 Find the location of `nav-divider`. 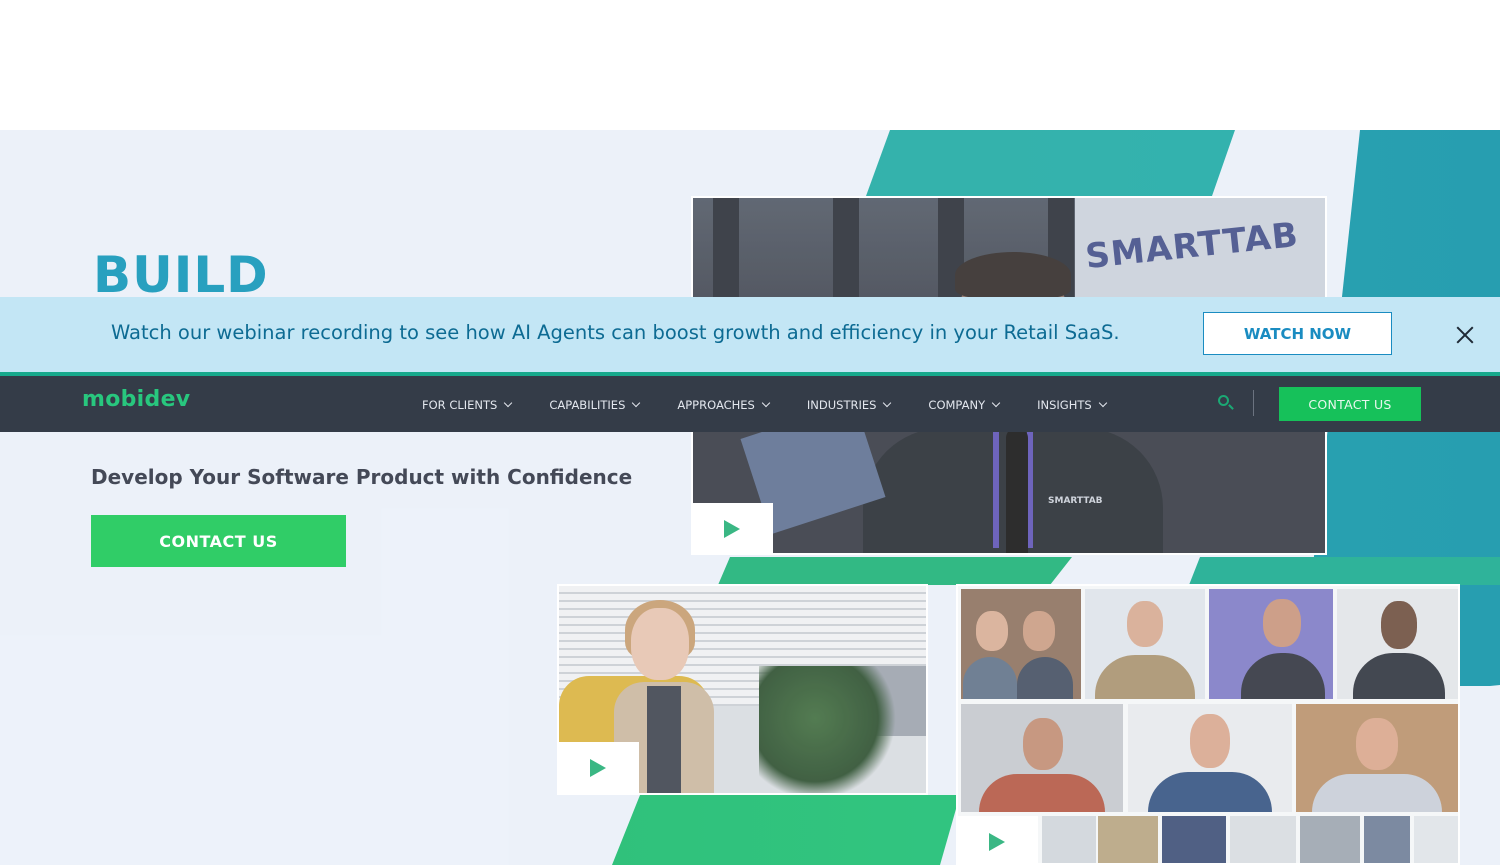

nav-divider is located at coordinates (1253, 403).